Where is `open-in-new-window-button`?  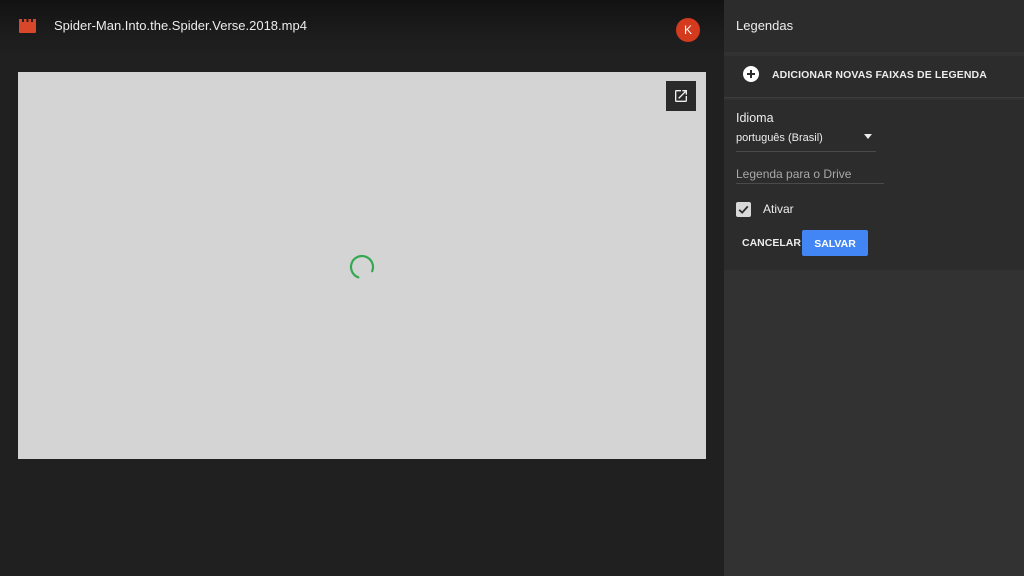
open-in-new-window-button is located at coordinates (681, 96).